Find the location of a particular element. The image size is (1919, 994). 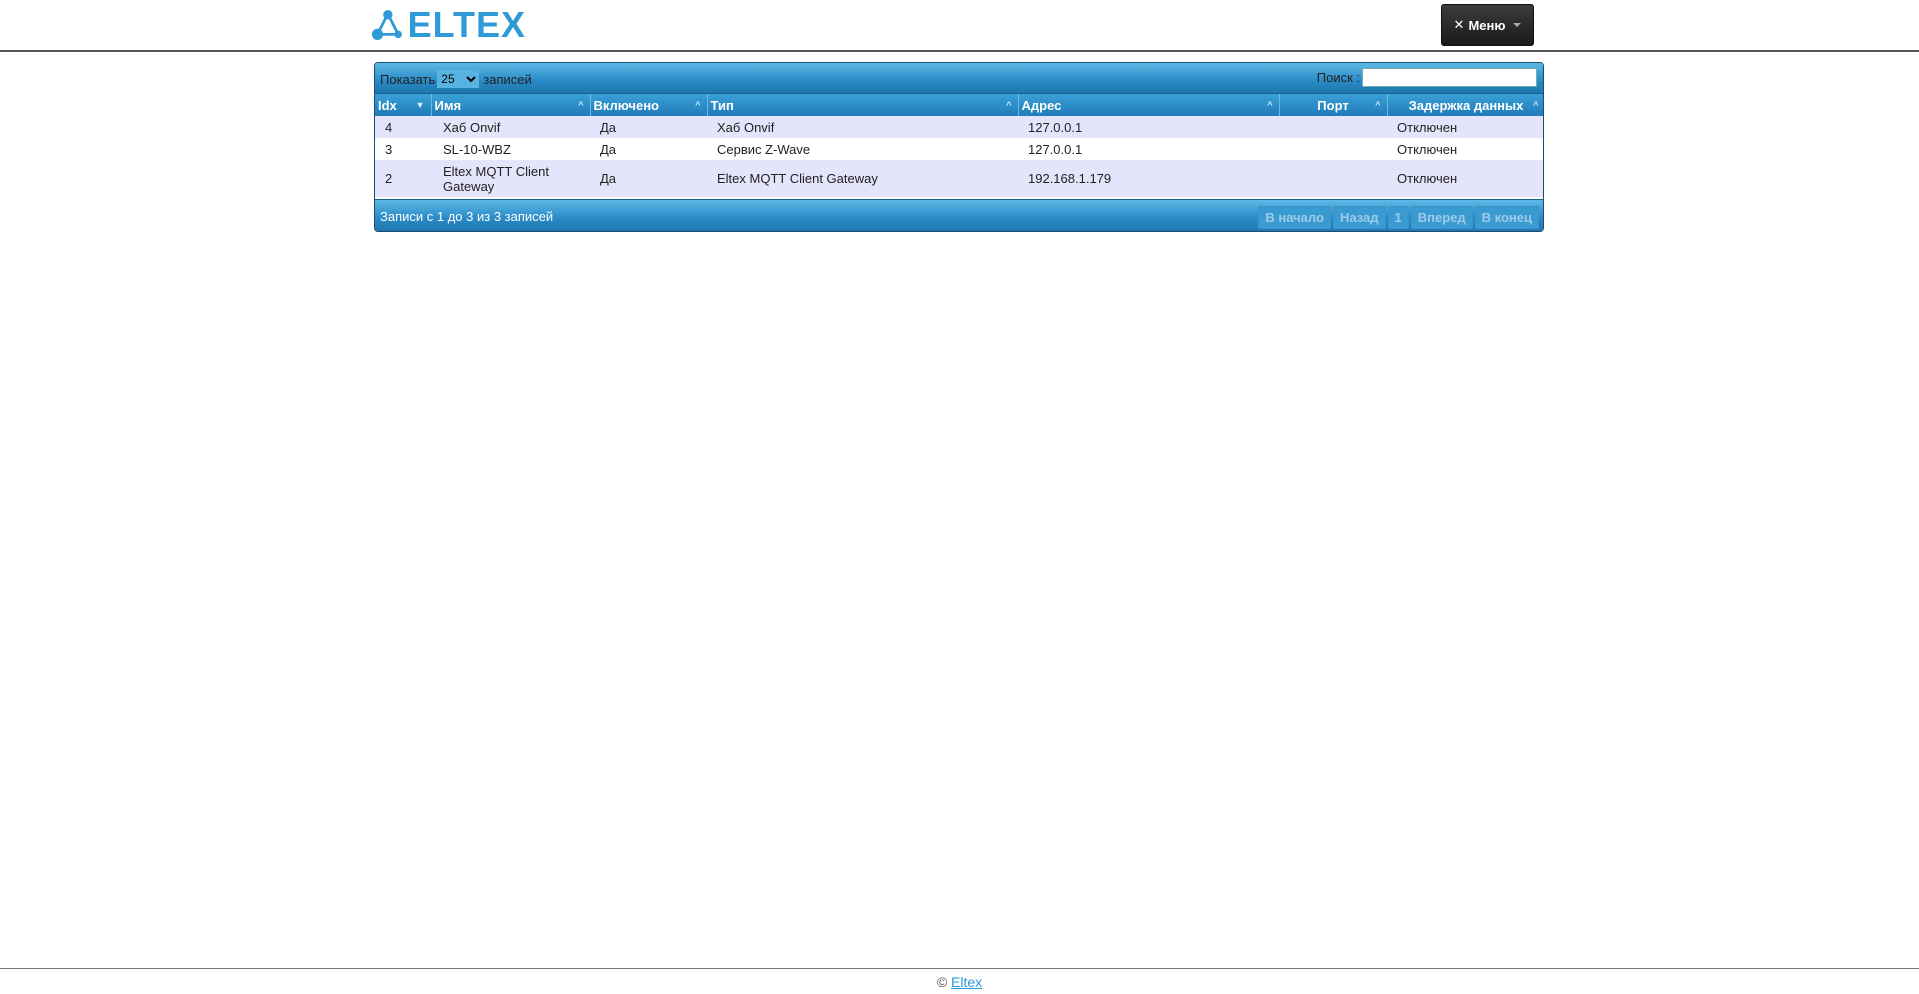

menu-label: Меню is located at coordinates (1487, 25).